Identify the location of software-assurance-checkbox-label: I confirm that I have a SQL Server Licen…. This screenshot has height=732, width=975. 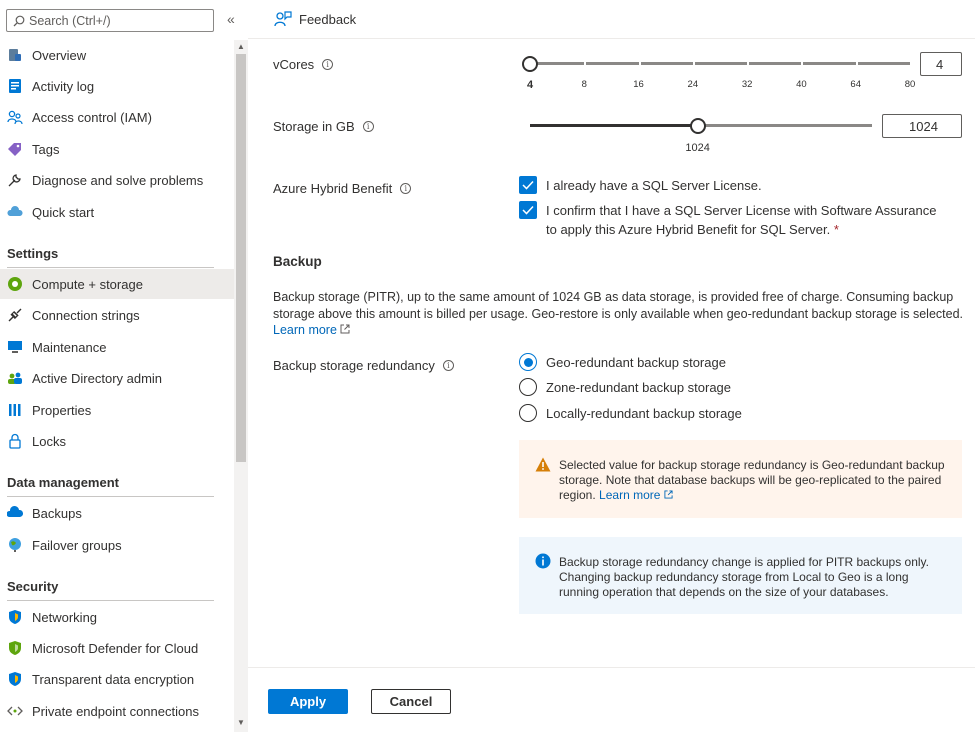
(741, 220).